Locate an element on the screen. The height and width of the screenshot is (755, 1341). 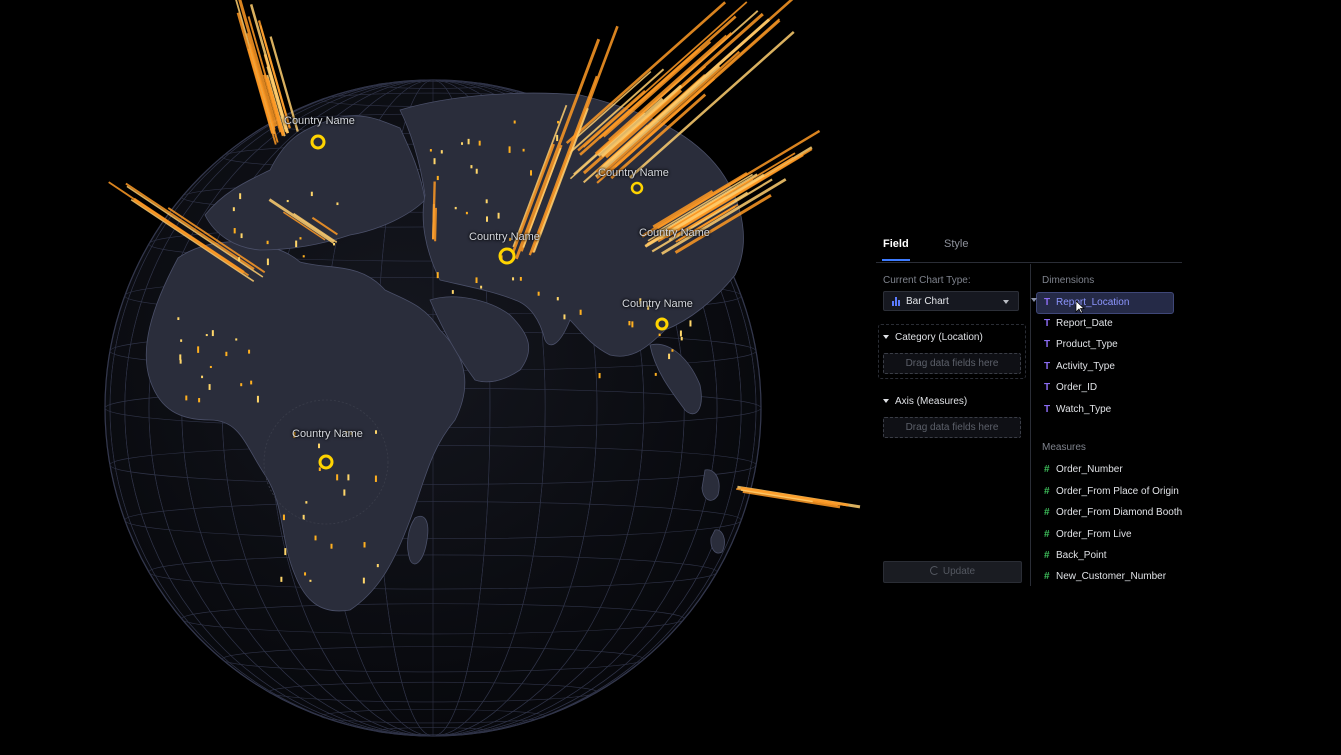
category-section-toggle: Category (Location) is located at coordinates (933, 337).